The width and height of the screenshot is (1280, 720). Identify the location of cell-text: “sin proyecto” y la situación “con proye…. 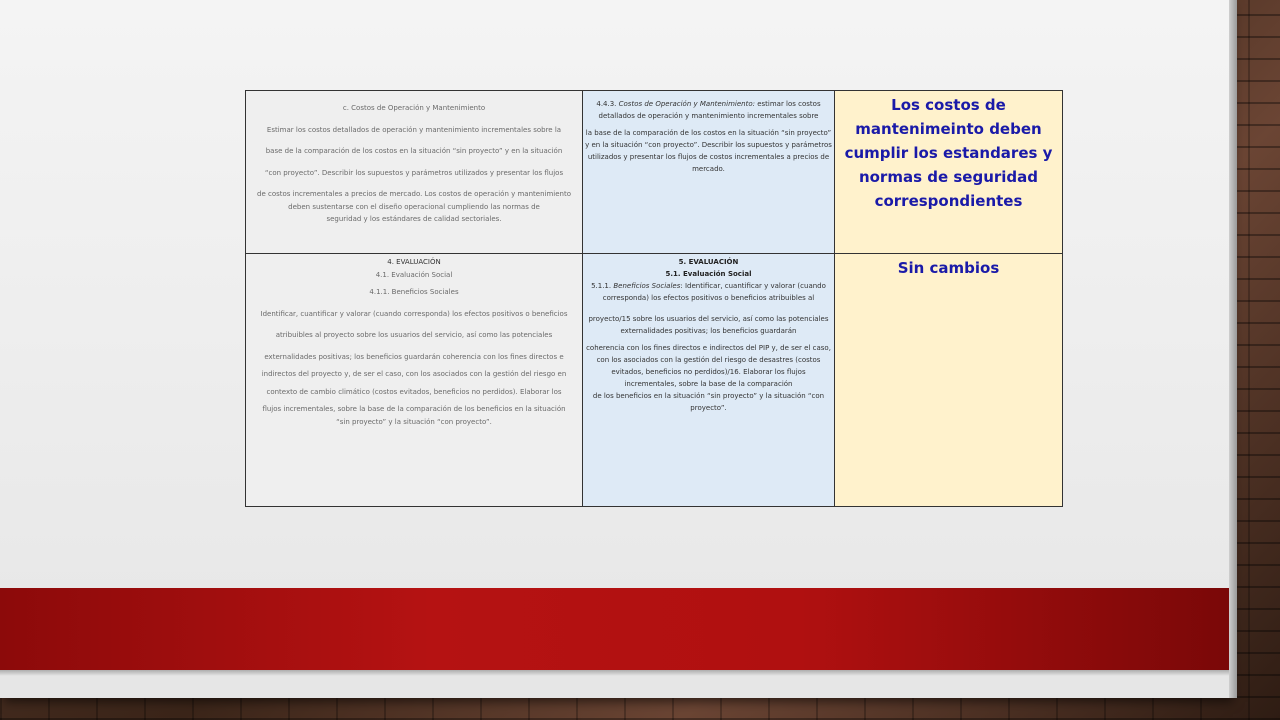
(414, 421).